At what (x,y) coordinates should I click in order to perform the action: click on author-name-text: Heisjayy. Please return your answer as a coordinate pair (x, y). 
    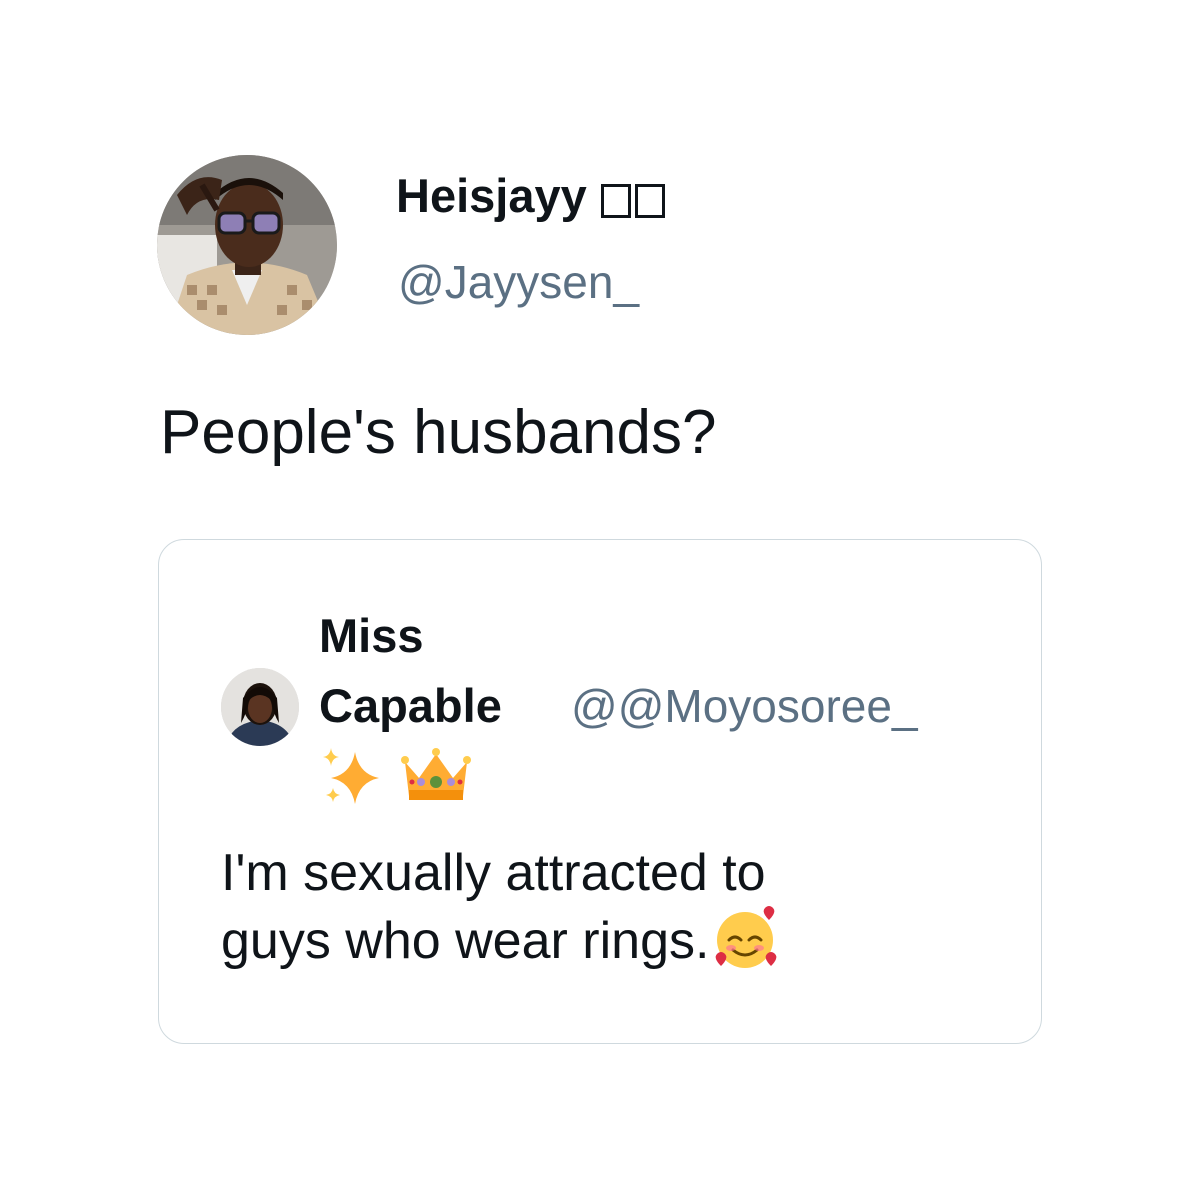
    Looking at the image, I should click on (491, 195).